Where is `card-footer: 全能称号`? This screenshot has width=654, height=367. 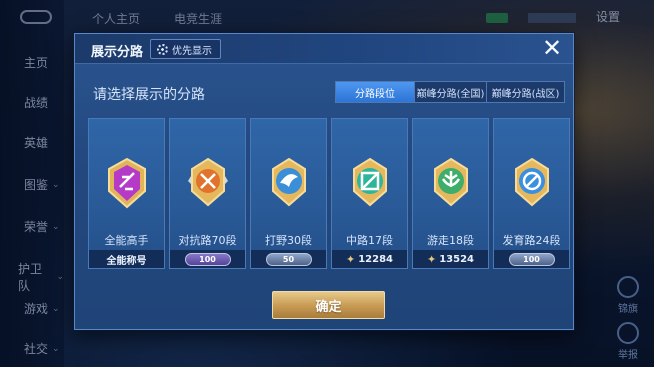
card-footer: 全能称号 is located at coordinates (126, 259).